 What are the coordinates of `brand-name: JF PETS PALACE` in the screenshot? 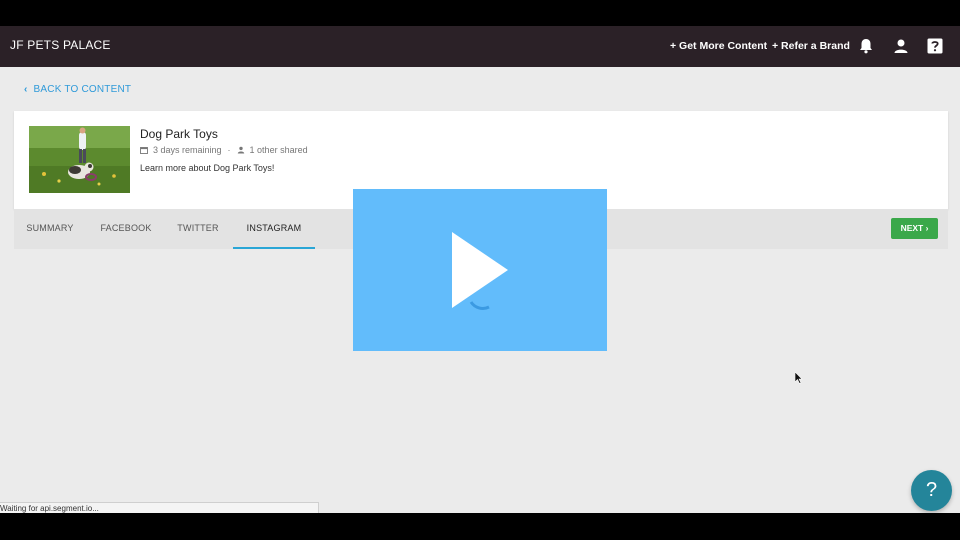 It's located at (60, 45).